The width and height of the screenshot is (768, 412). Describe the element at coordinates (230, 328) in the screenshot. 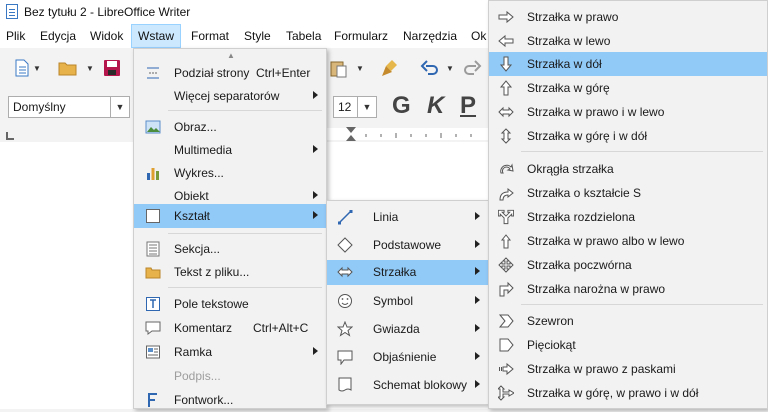

I see `menu-item-comment: Komentarz Ctrl+Alt+C` at that location.